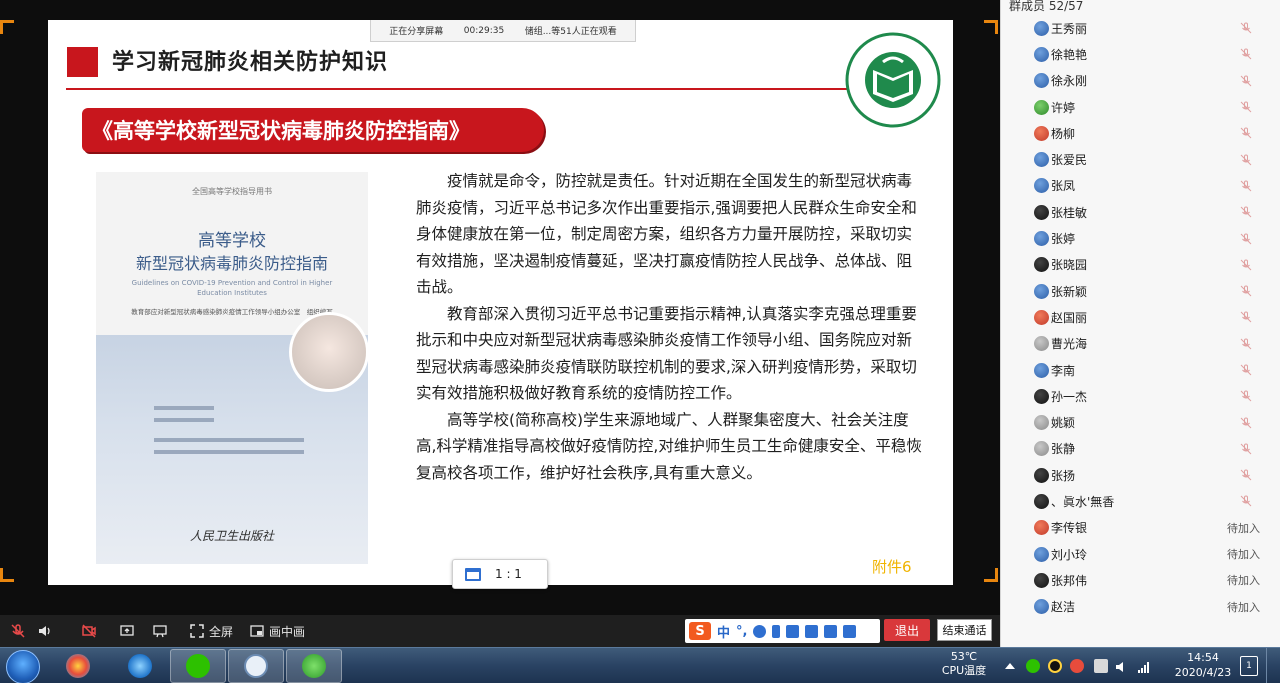  Describe the element at coordinates (741, 631) in the screenshot. I see `ime-punctuation-icon: °,` at that location.